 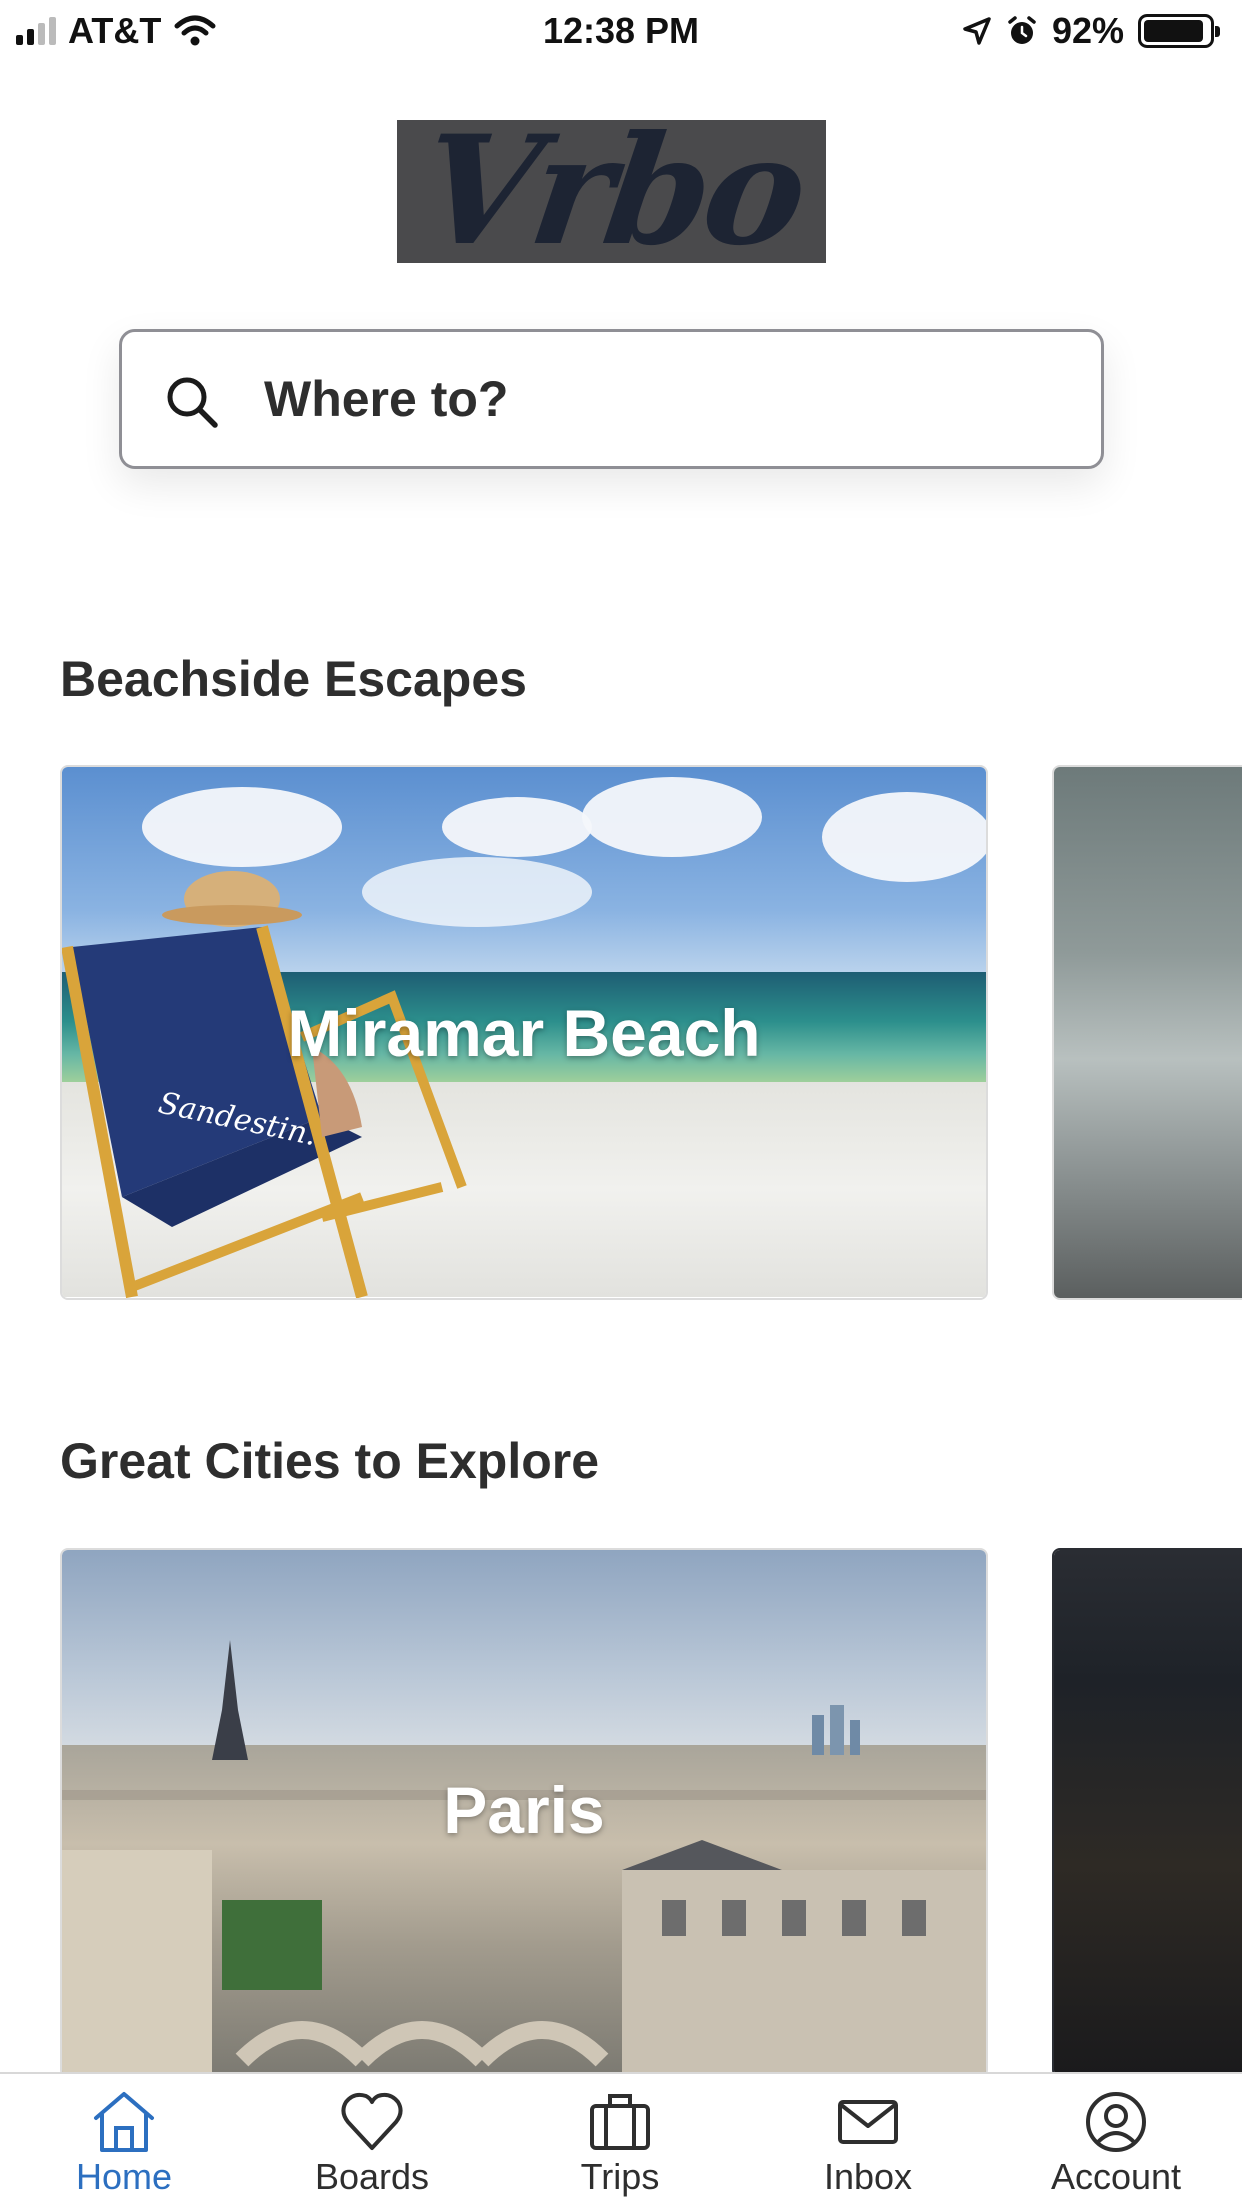 I want to click on ocean-waves-image, so click(x=1148, y=1032).